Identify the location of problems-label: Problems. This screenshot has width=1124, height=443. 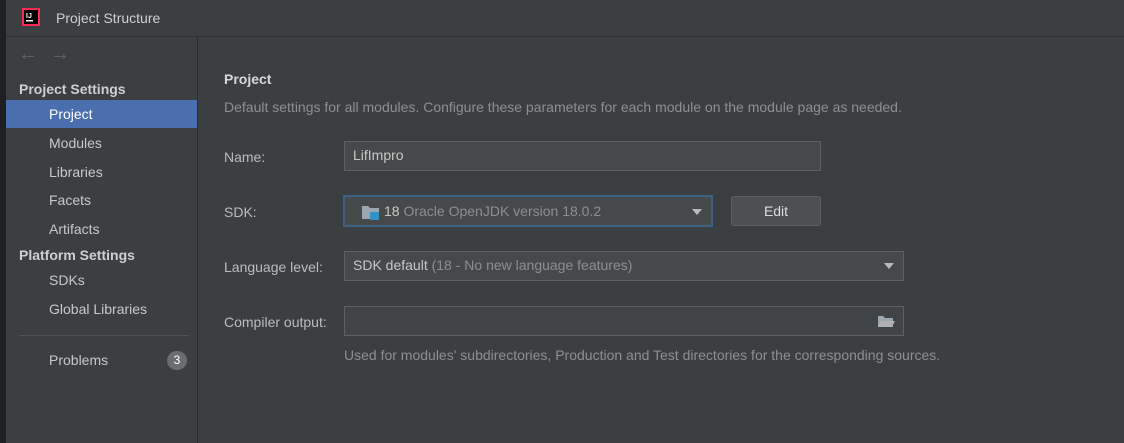
(79, 360).